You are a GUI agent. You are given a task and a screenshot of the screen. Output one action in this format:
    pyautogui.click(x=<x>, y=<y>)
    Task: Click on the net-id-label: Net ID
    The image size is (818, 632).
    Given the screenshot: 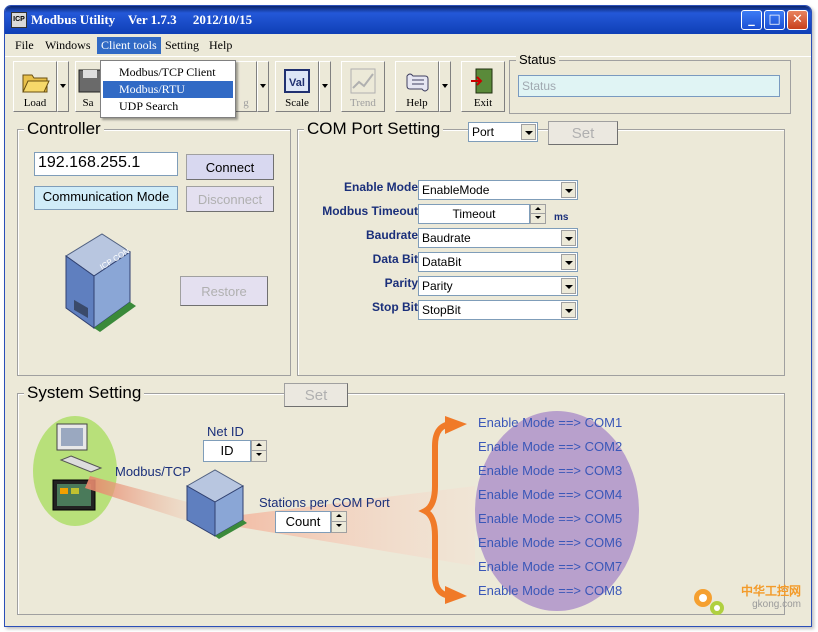 What is the action you would take?
    pyautogui.click(x=225, y=431)
    